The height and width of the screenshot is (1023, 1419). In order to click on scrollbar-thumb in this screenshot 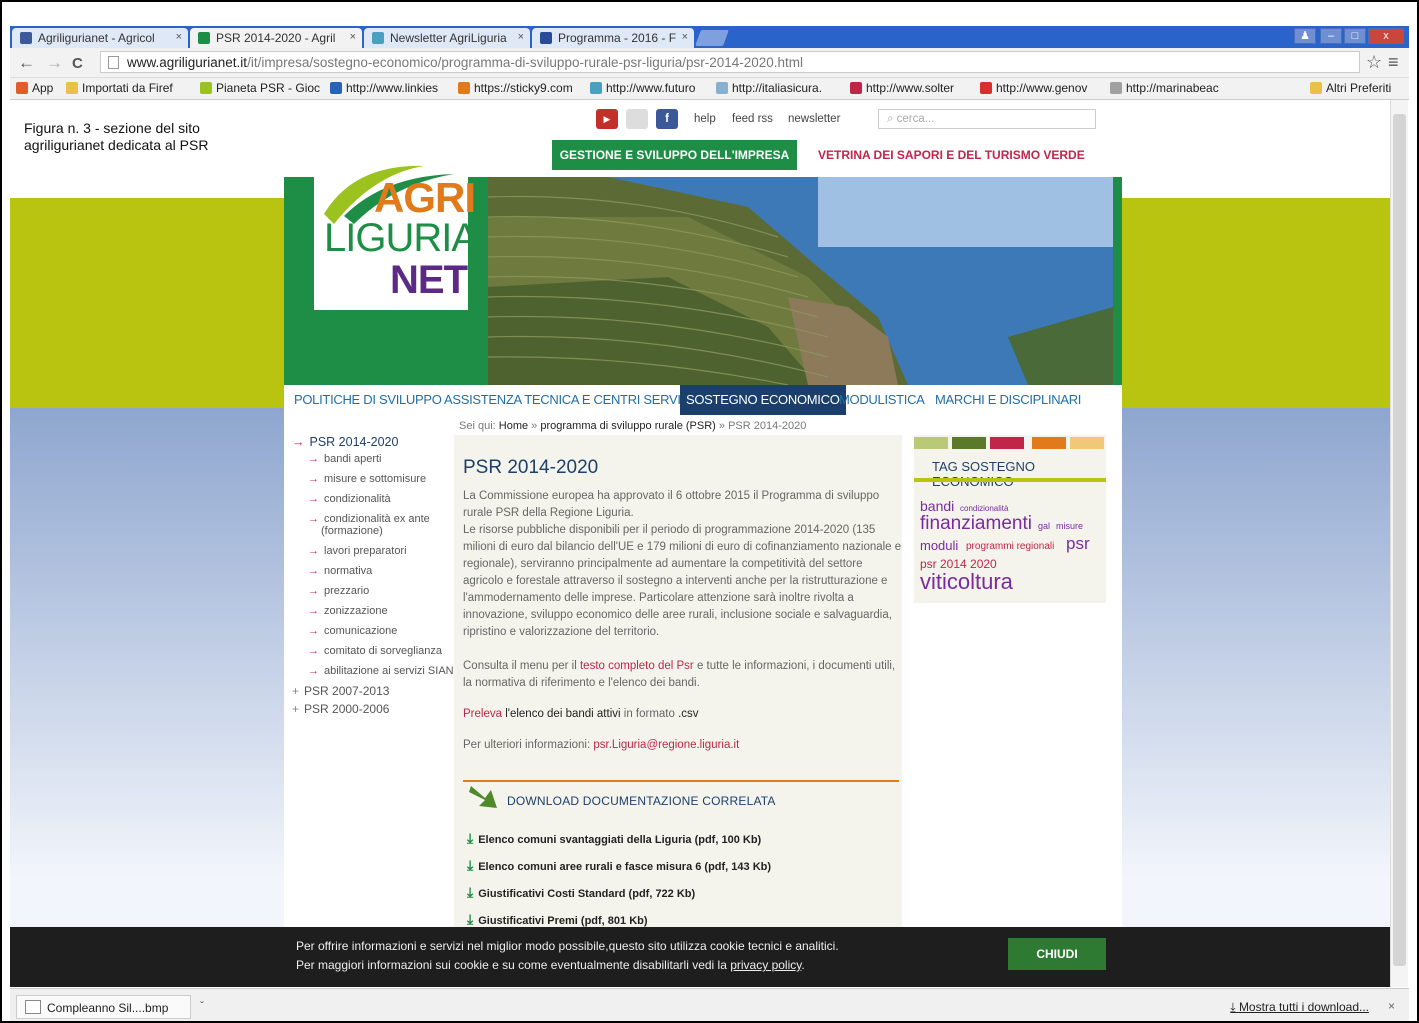, I will do `click(1399, 540)`.